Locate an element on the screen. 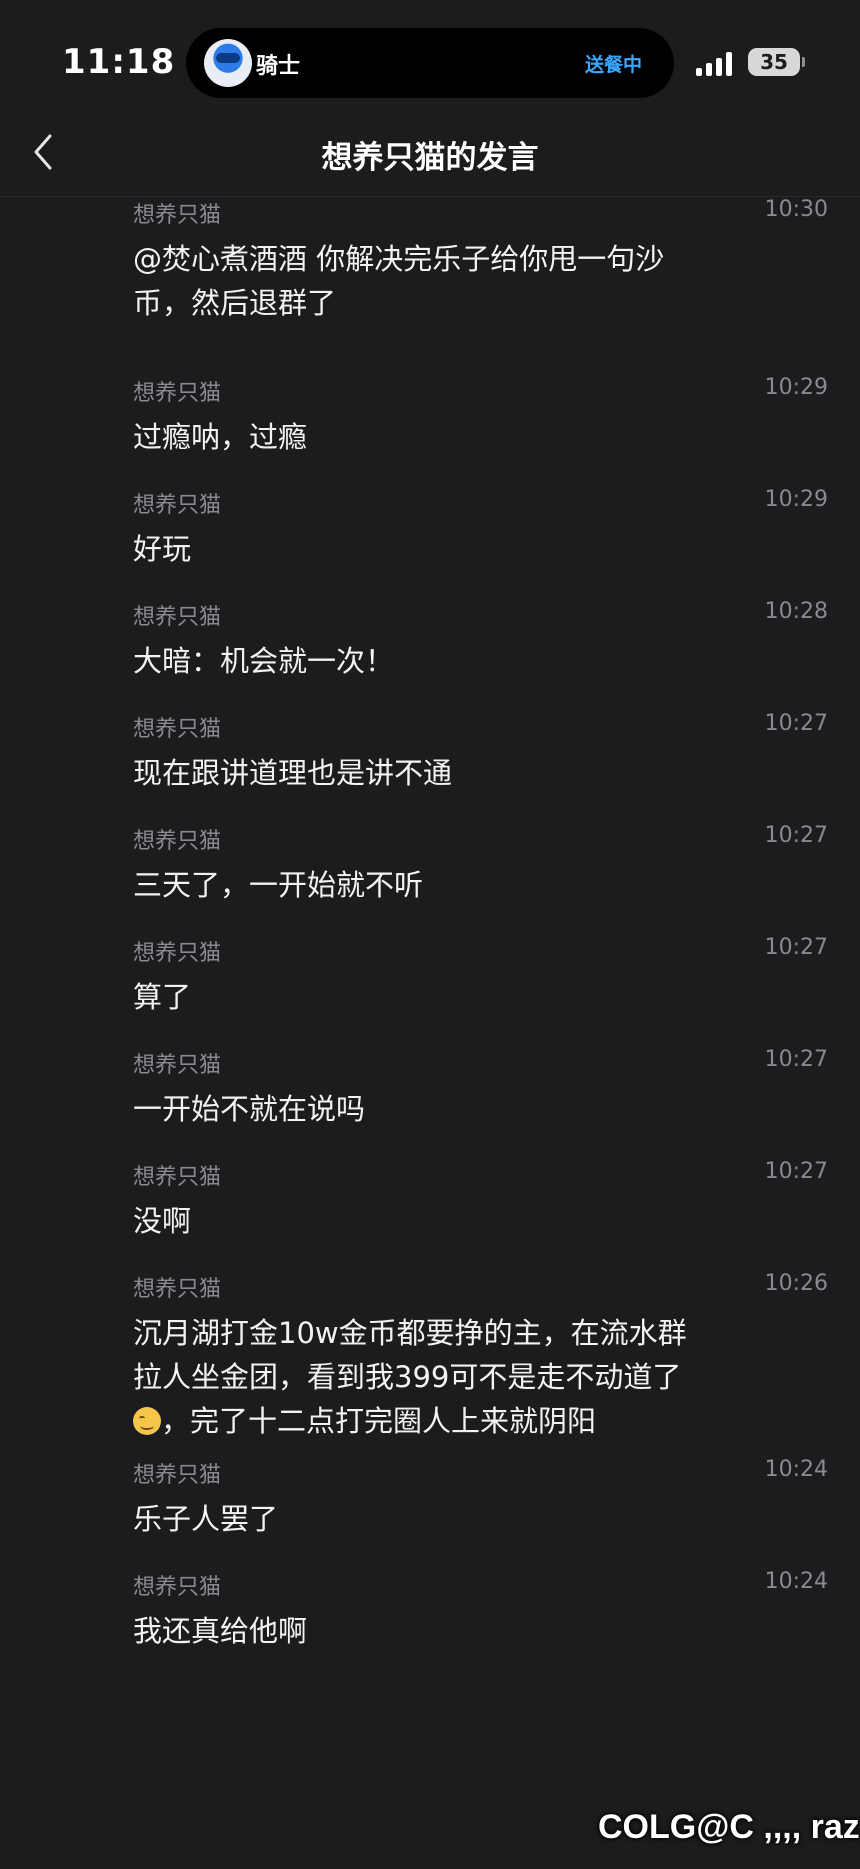 Image resolution: width=860 pixels, height=1869 pixels. message-line: 大暗：机会就一次！ is located at coordinates (433, 661).